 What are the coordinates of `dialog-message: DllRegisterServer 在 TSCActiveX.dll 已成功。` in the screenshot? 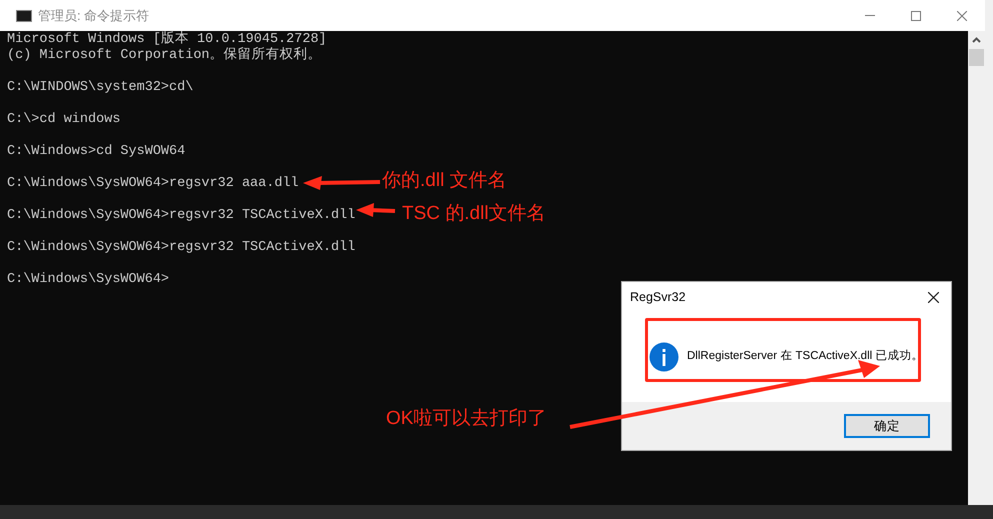 It's located at (805, 356).